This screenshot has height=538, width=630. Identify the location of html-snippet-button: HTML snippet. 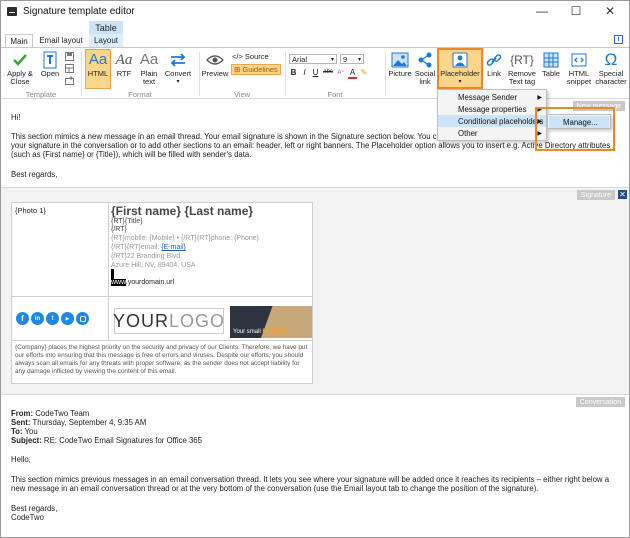
(579, 68).